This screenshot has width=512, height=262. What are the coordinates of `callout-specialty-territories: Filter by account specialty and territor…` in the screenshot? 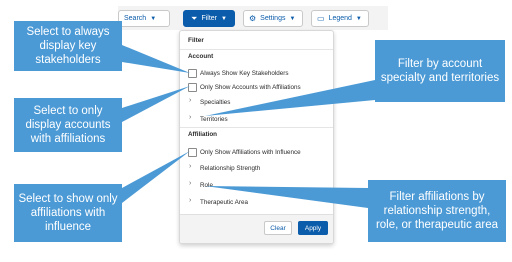 It's located at (440, 71).